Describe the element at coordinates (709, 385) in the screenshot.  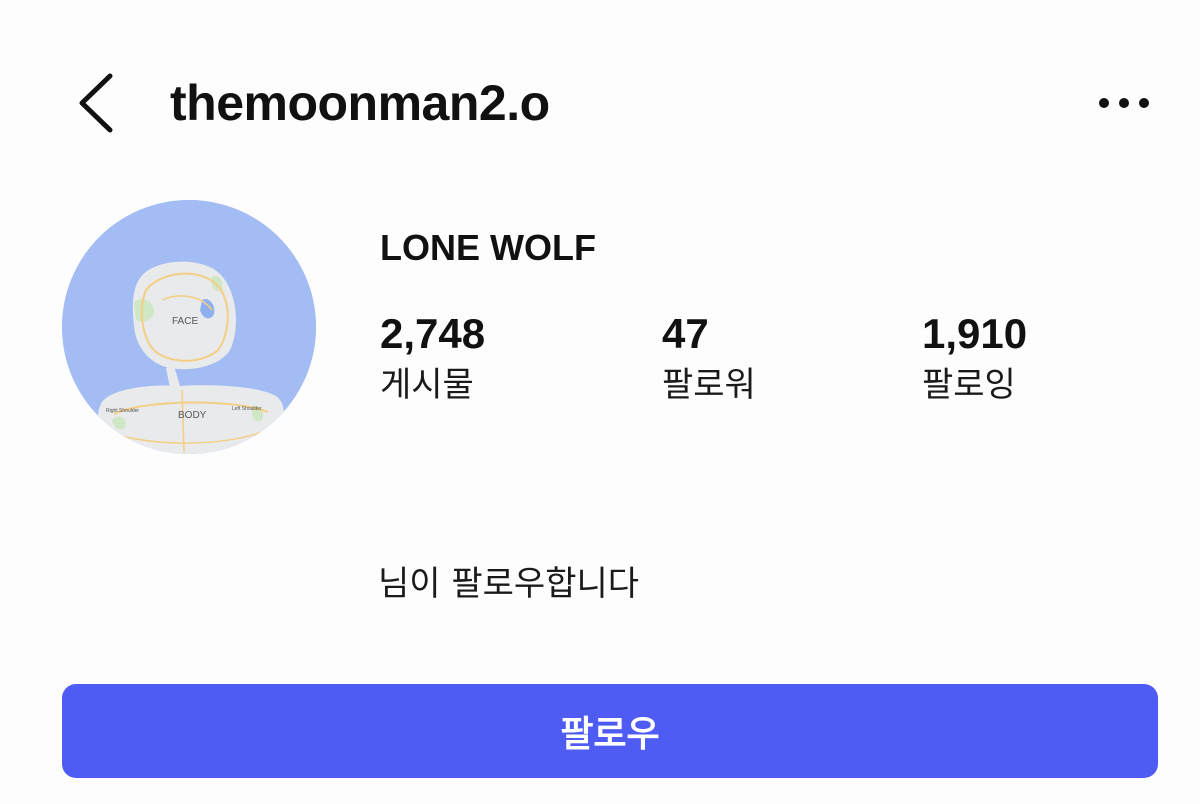
I see `stat-followers-label: 팔로워` at that location.